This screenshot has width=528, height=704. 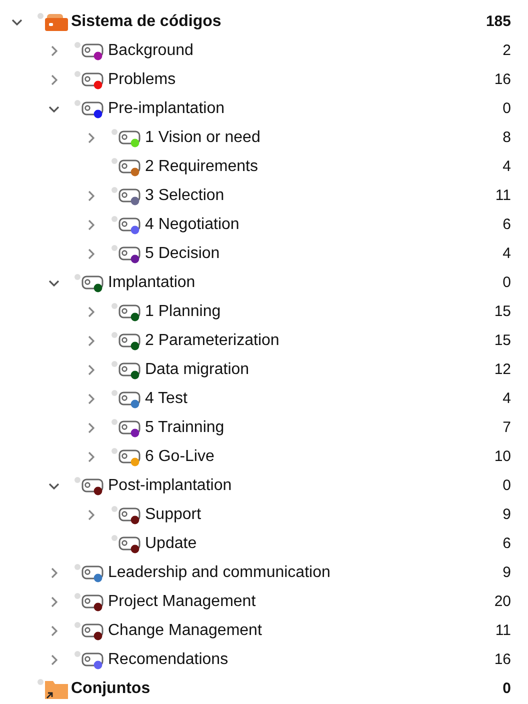 I want to click on tree-item-label: 1 Planning, so click(x=183, y=311).